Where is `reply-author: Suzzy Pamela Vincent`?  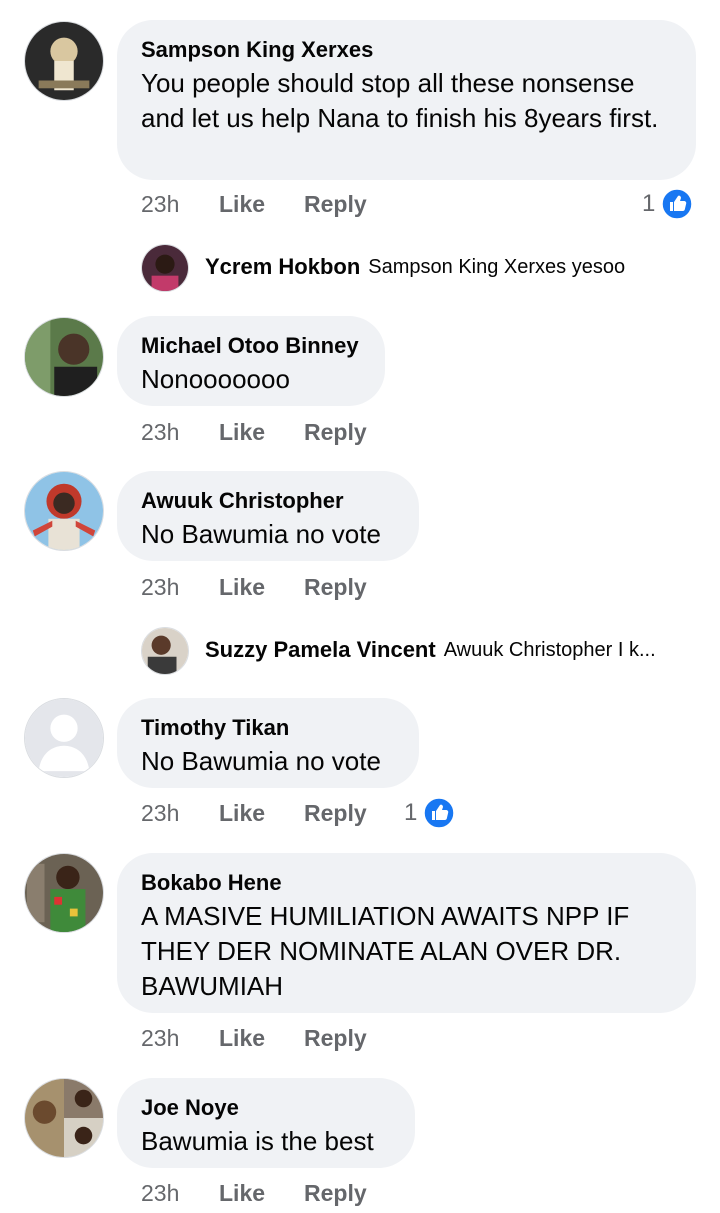 reply-author: Suzzy Pamela Vincent is located at coordinates (320, 650).